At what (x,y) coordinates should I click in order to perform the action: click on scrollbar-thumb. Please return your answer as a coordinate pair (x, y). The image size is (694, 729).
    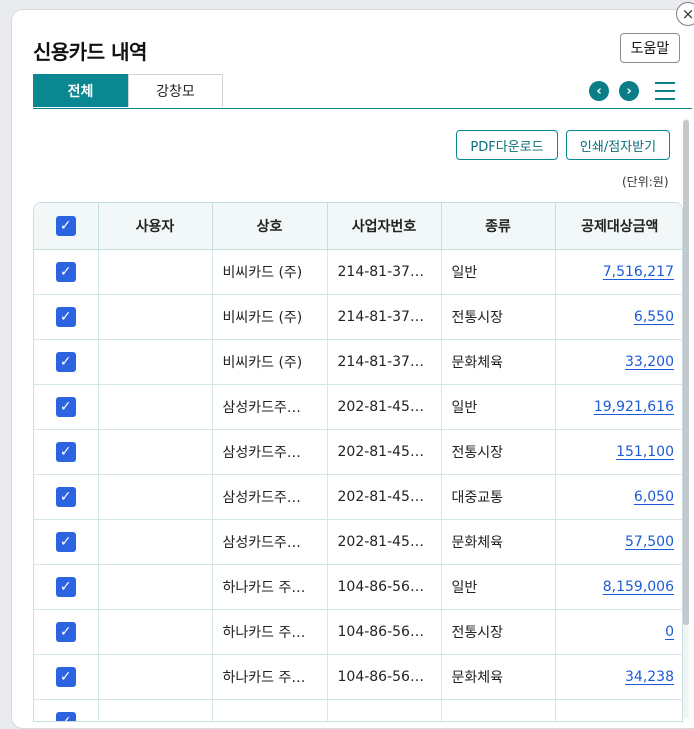
    Looking at the image, I should click on (686, 372).